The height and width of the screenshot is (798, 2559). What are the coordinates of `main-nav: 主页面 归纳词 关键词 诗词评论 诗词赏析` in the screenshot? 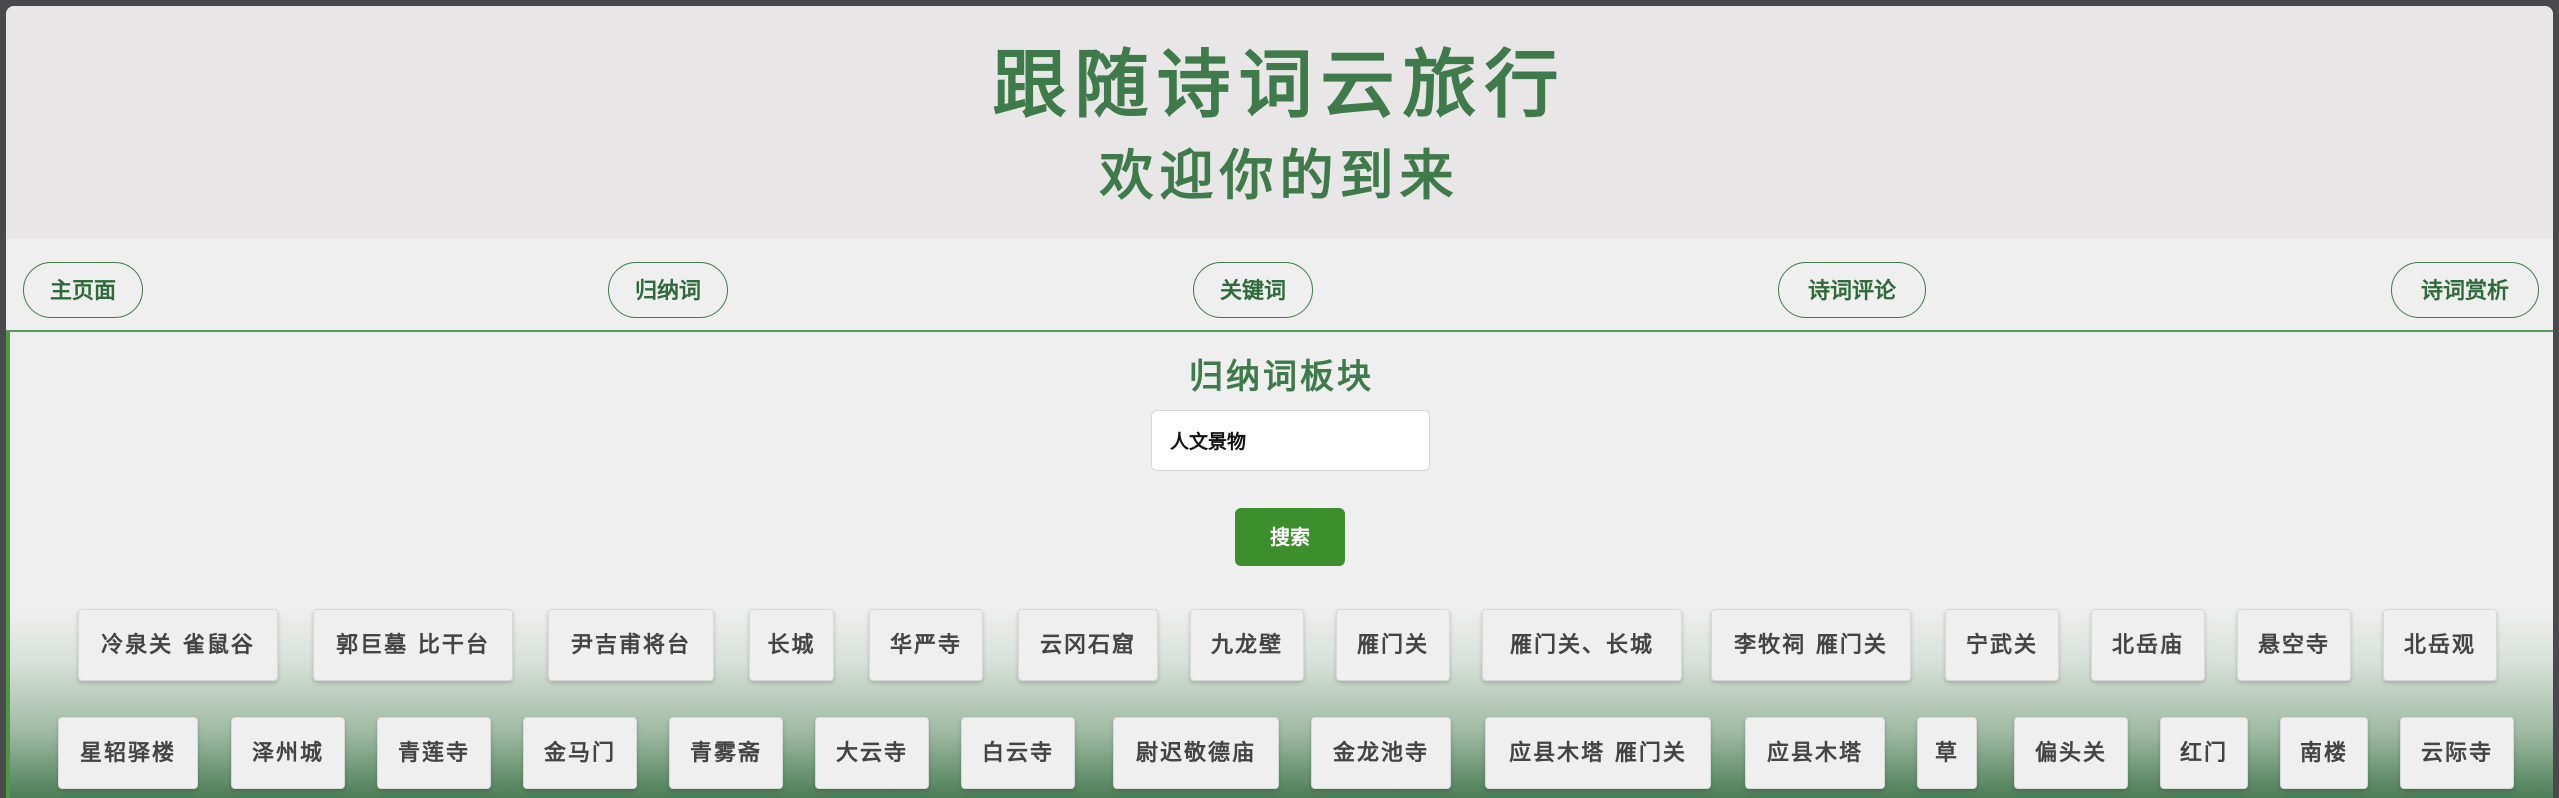 It's located at (1279, 285).